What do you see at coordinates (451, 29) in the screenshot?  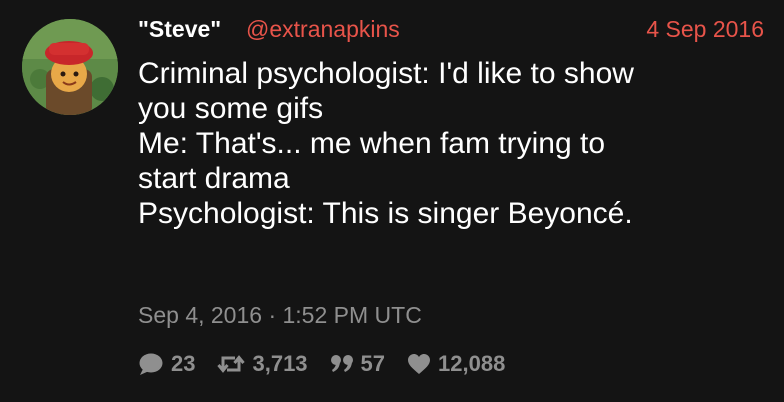 I see `tweet-header: "Steve" @extranapkins 4 Sep 2016` at bounding box center [451, 29].